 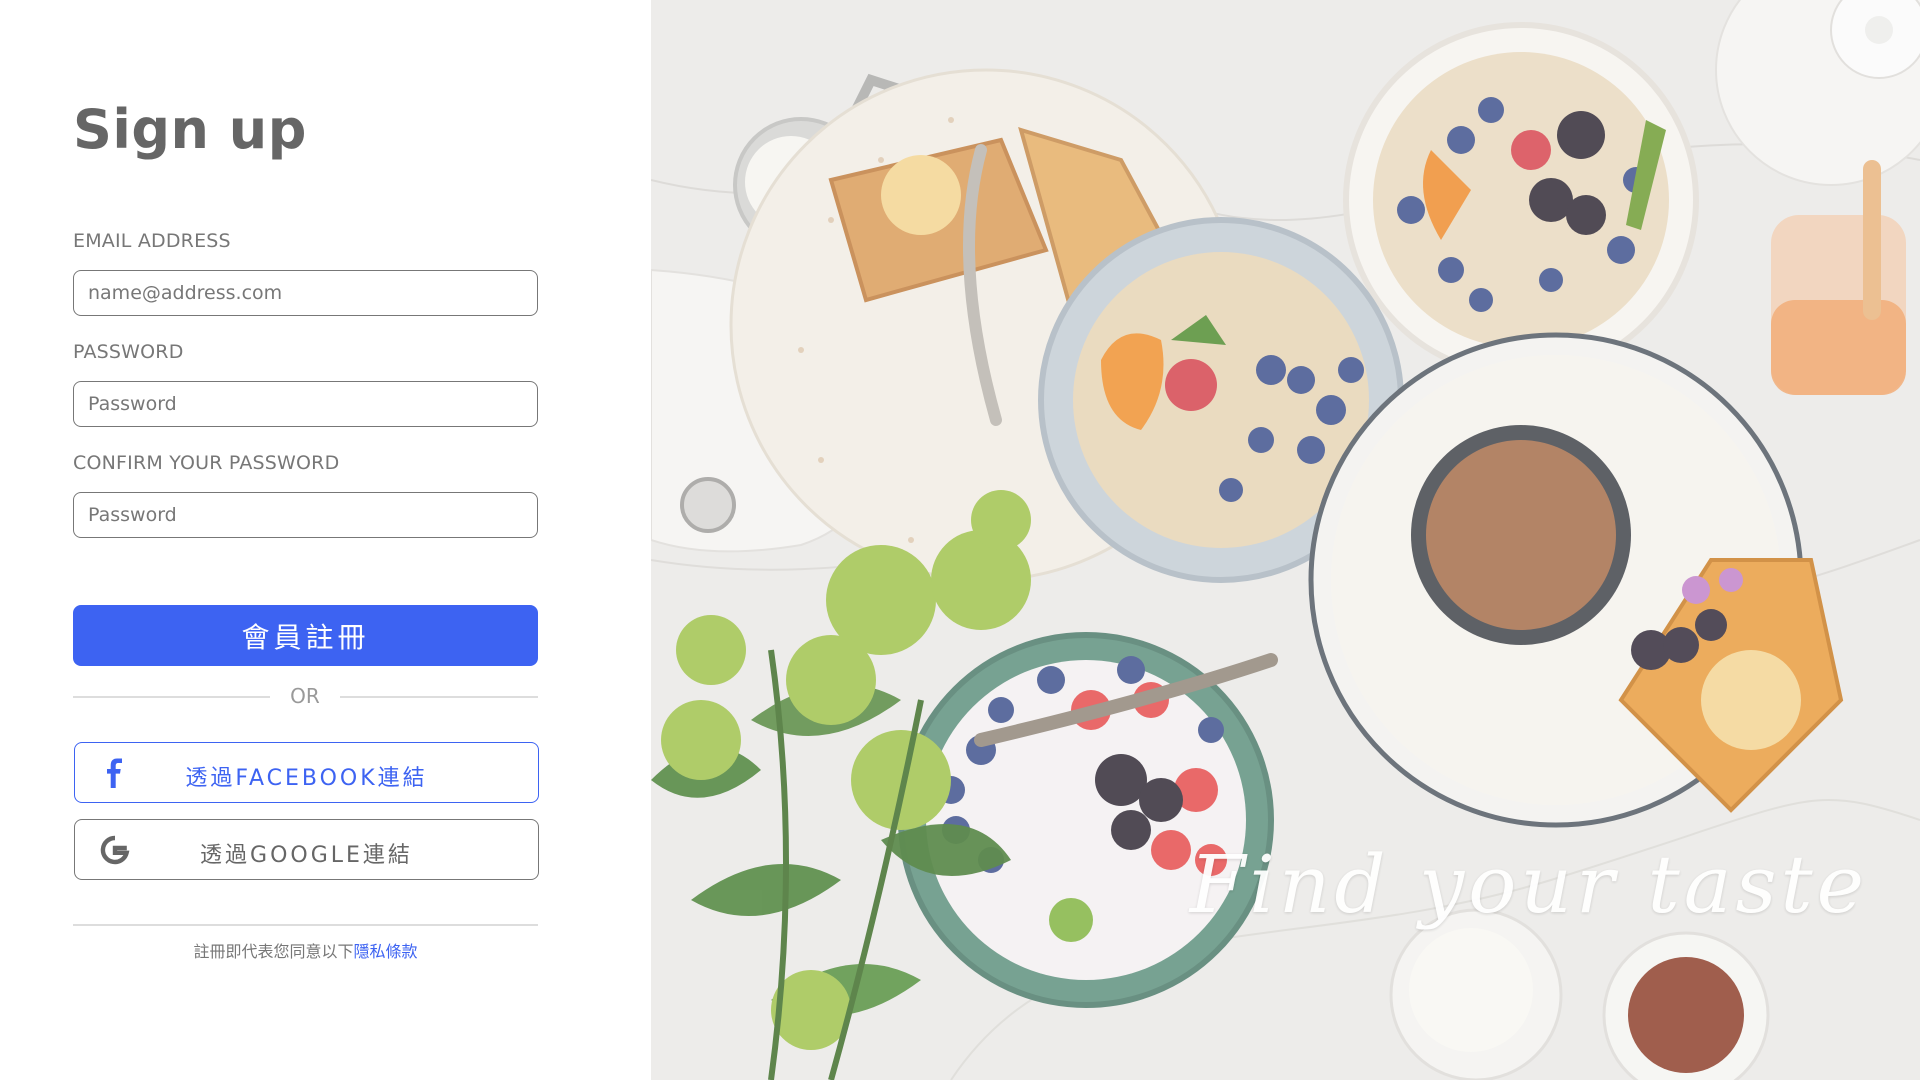 I want to click on confirm-password-field, so click(x=305, y=515).